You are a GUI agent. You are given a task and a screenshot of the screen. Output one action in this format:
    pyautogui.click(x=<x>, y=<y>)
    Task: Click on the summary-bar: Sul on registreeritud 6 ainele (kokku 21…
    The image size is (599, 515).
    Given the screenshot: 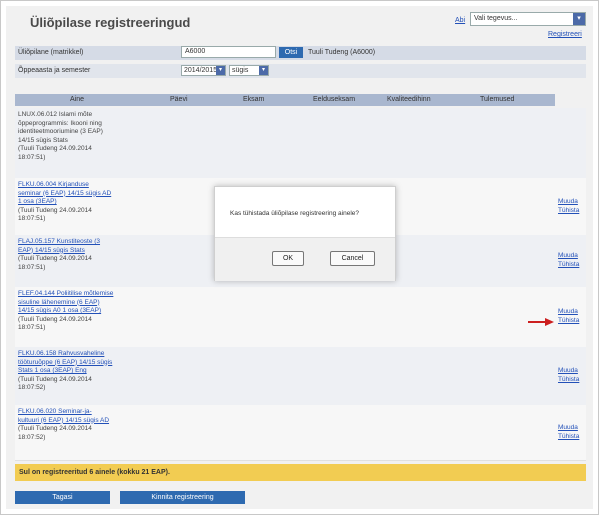 What is the action you would take?
    pyautogui.click(x=300, y=472)
    